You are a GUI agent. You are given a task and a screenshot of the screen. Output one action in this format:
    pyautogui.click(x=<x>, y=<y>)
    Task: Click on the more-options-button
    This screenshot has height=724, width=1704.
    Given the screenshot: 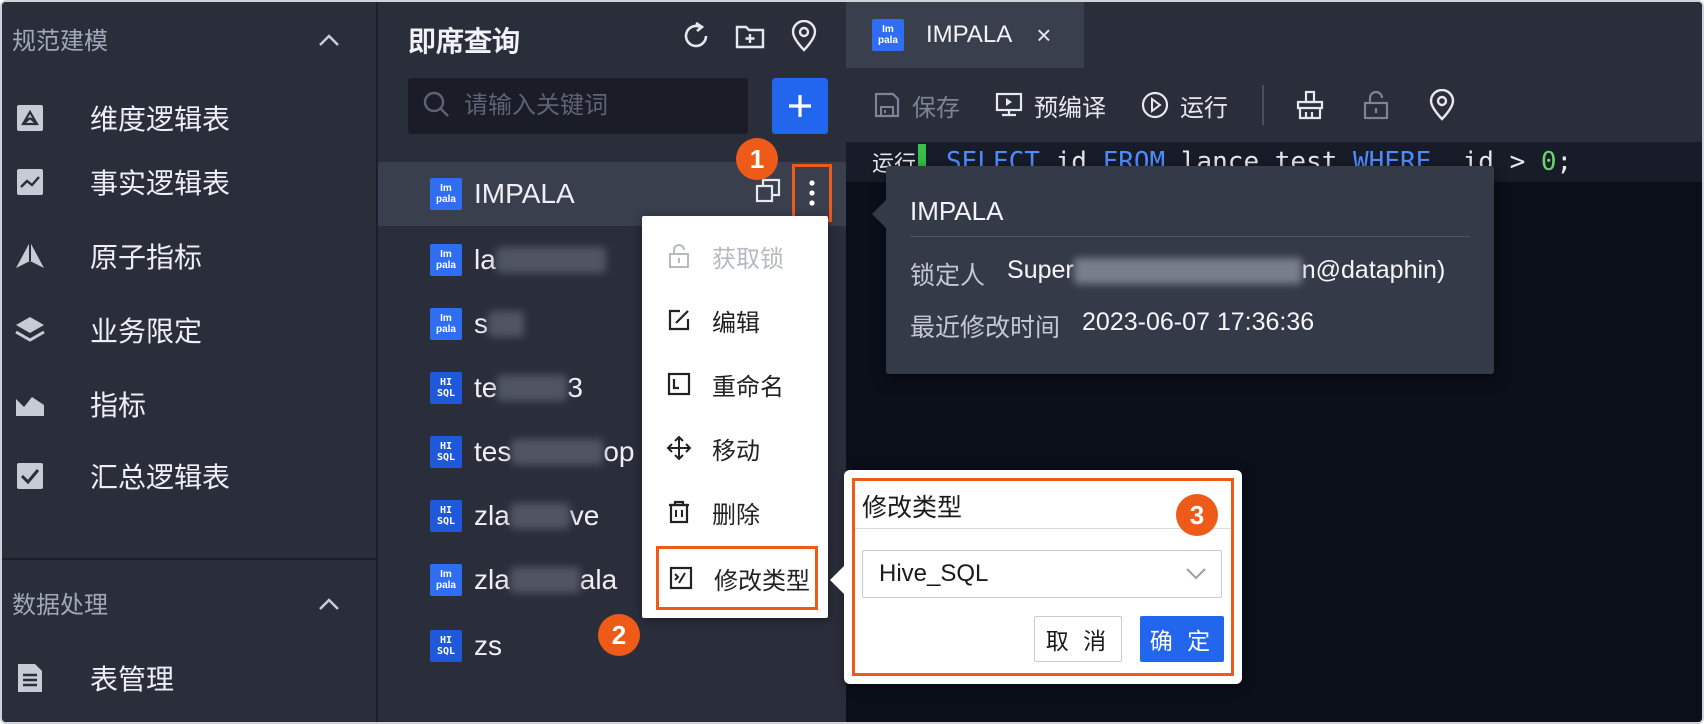 What is the action you would take?
    pyautogui.click(x=812, y=193)
    